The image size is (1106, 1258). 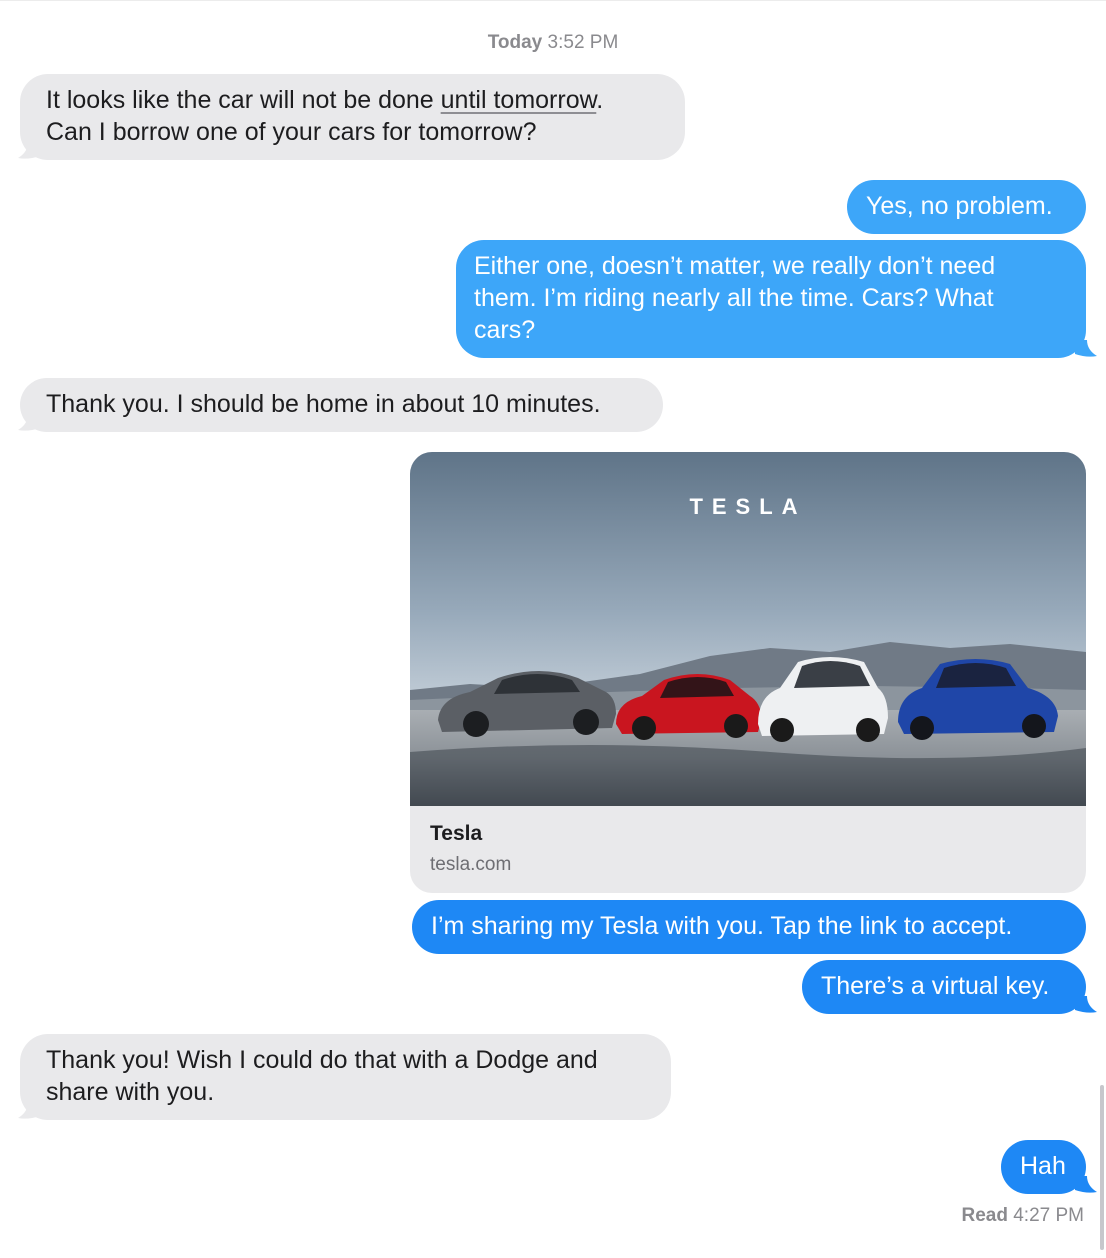 I want to click on outgoing-message: Hah, so click(x=1043, y=1167).